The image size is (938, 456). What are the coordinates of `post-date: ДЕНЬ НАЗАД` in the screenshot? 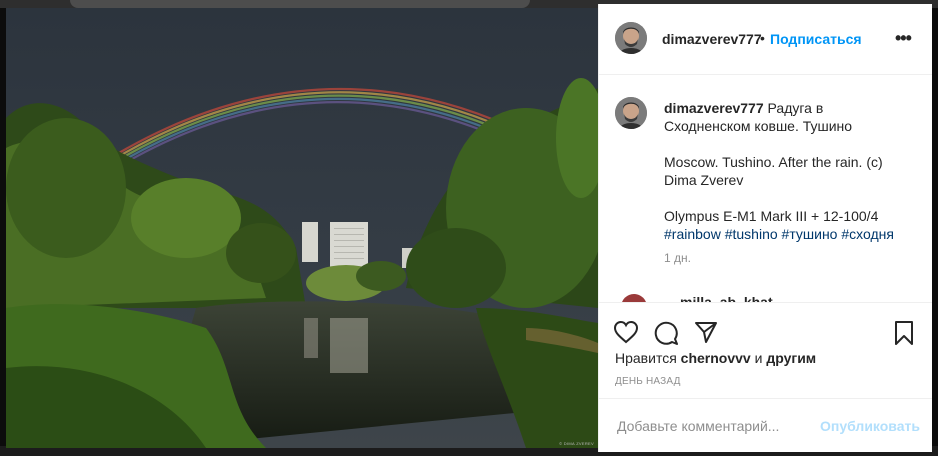 It's located at (648, 381).